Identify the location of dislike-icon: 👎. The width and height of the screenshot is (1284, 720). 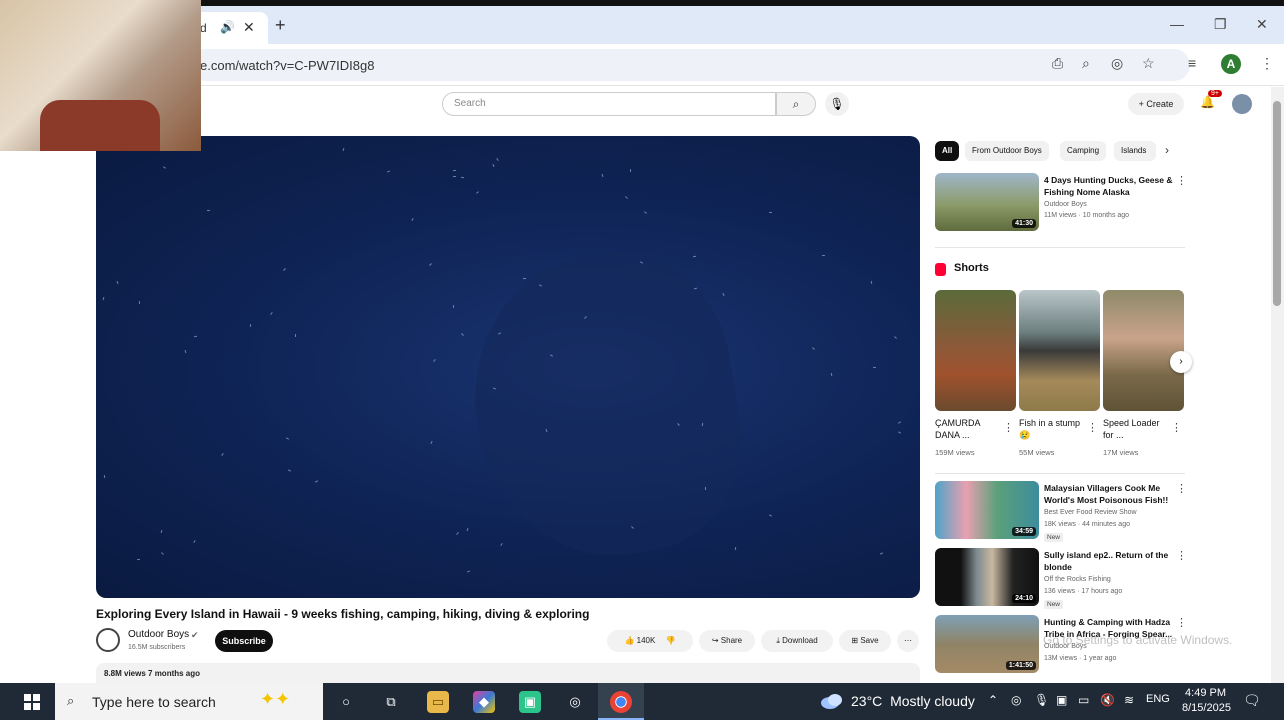
(671, 640).